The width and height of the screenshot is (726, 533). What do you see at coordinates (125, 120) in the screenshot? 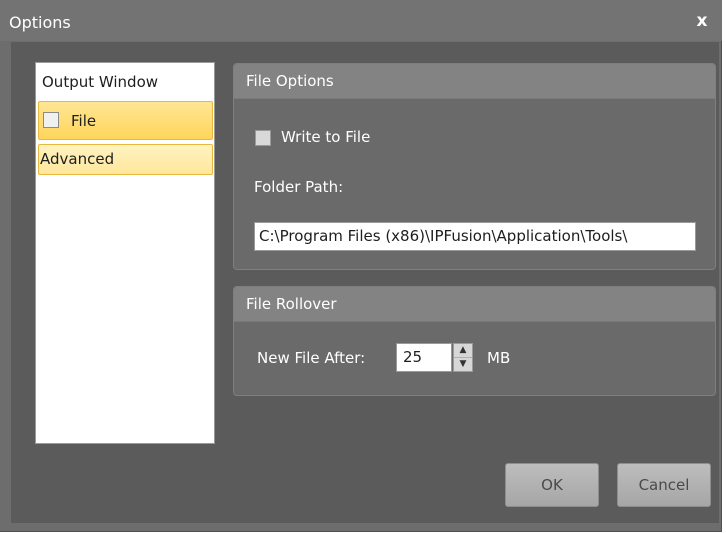
I see `nav-item-file: File` at bounding box center [125, 120].